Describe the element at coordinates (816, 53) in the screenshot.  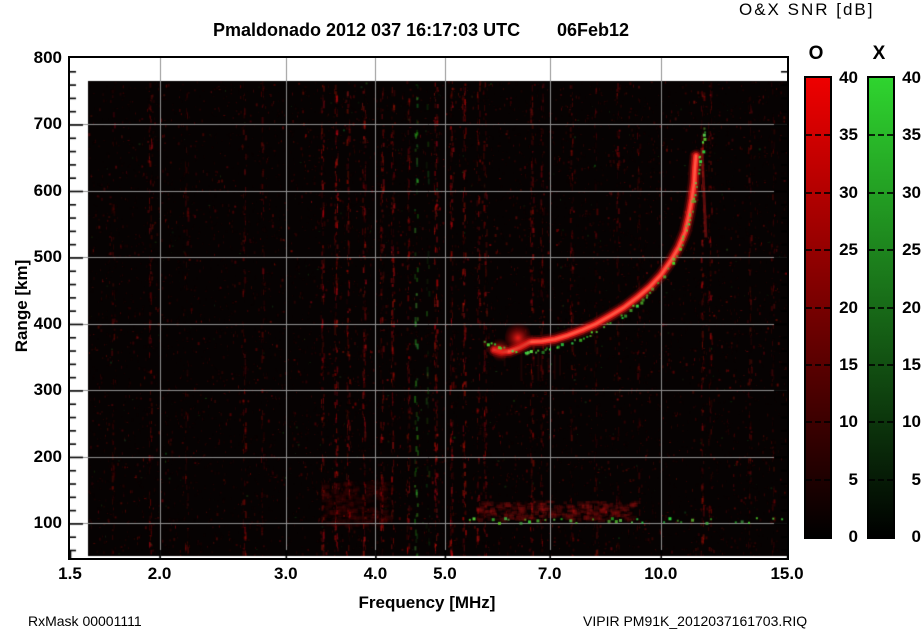
I see `colorbar-o-label: O` at that location.